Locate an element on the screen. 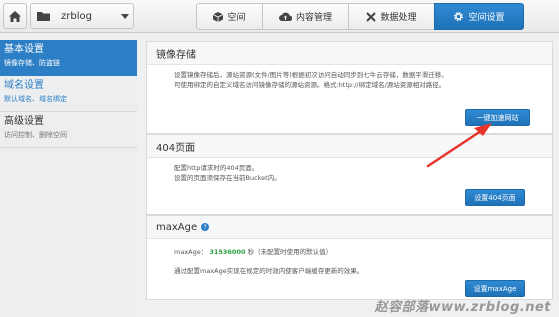 This screenshot has height=317, width=559. maxage-value: 31536000 is located at coordinates (227, 252).